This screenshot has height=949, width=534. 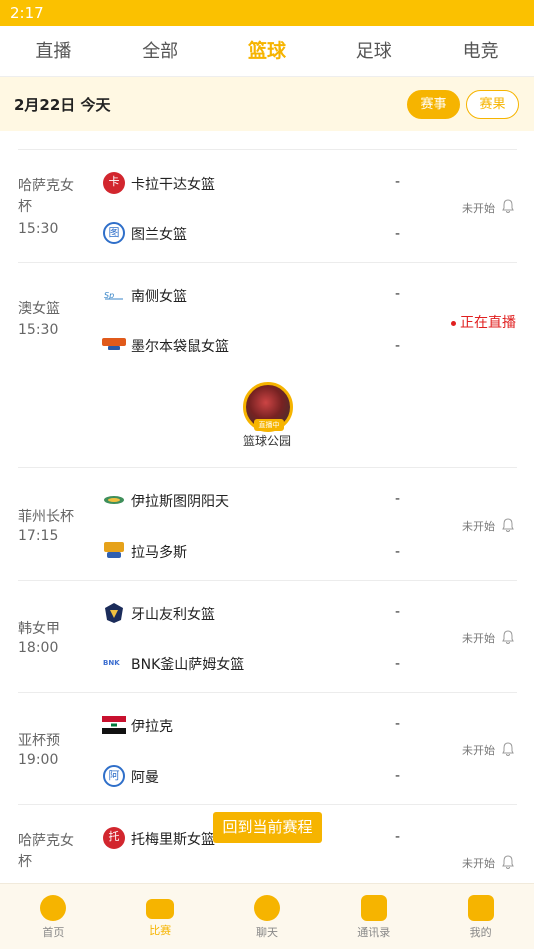 I want to click on home-team-name: 伊拉斯图阴阳天, so click(x=180, y=502).